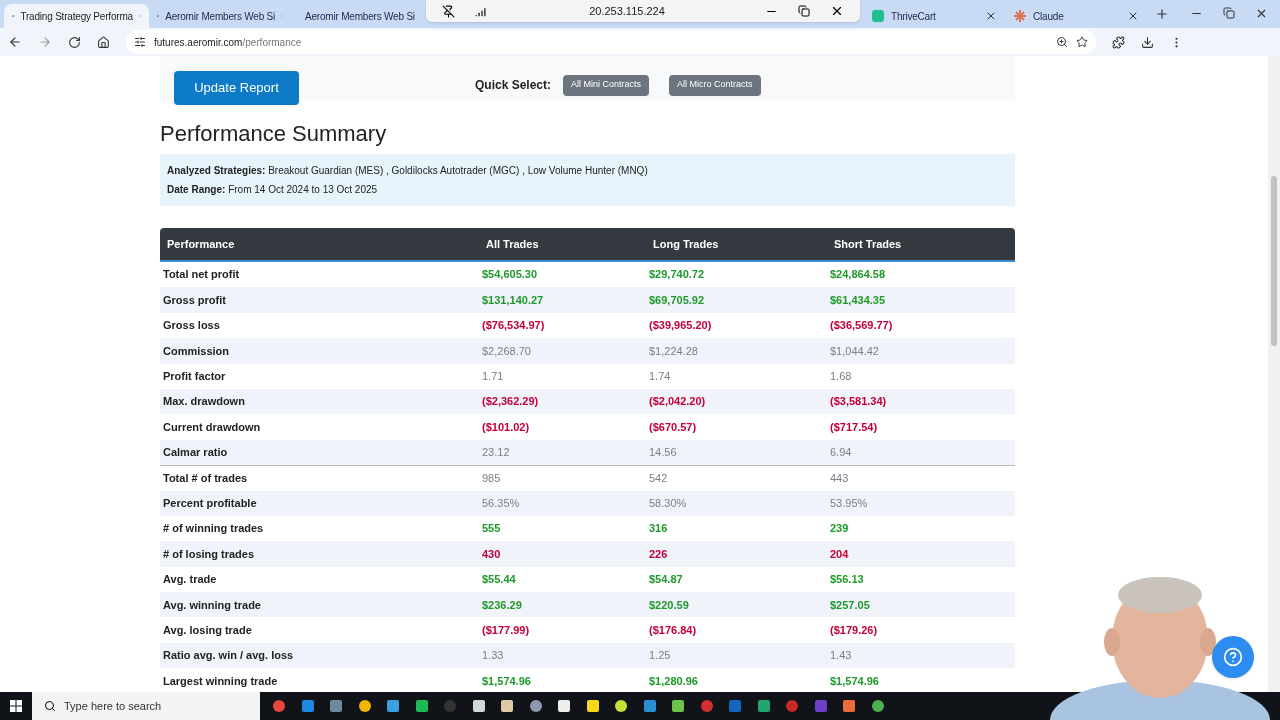 The image size is (1280, 720). Describe the element at coordinates (113, 706) in the screenshot. I see `search-placeholder: Type here to search` at that location.